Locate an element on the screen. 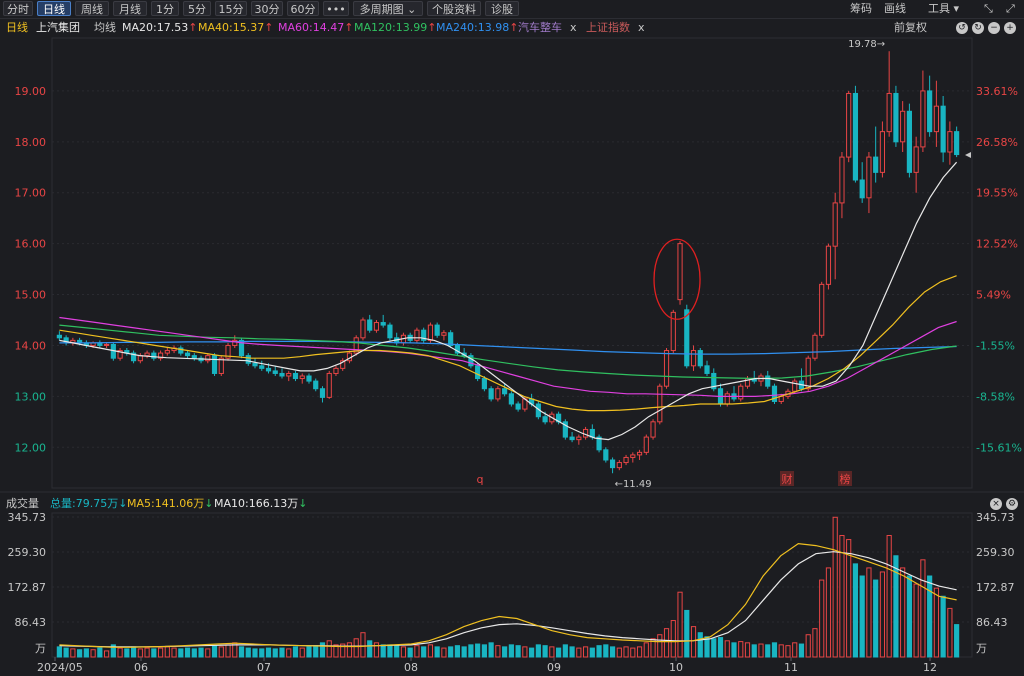  x-axis-label: 11 is located at coordinates (791, 667).